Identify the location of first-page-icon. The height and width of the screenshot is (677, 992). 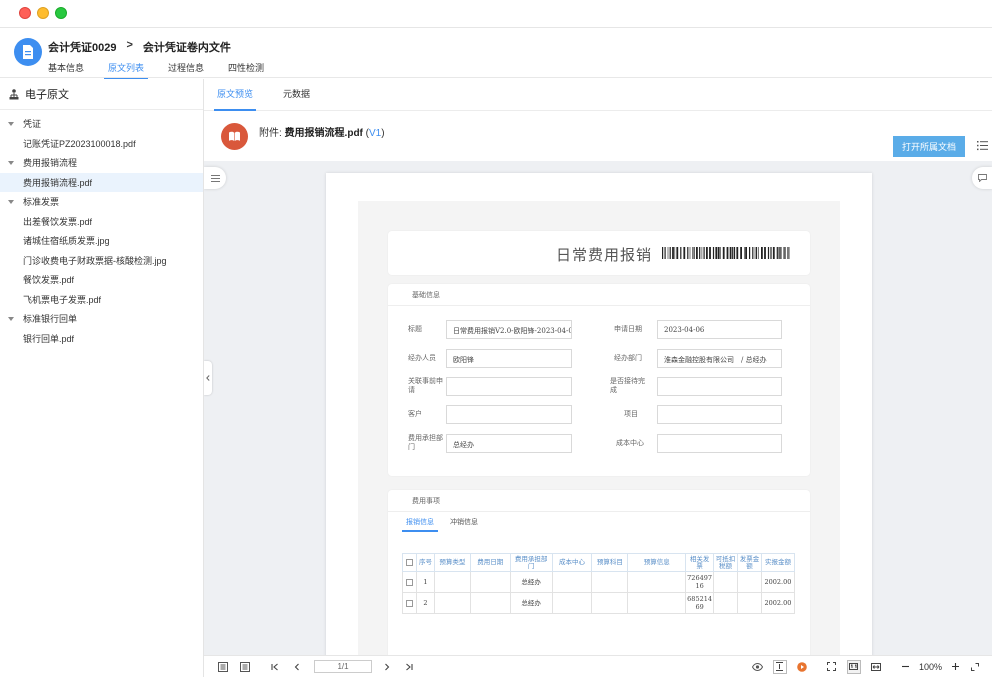
(275, 667).